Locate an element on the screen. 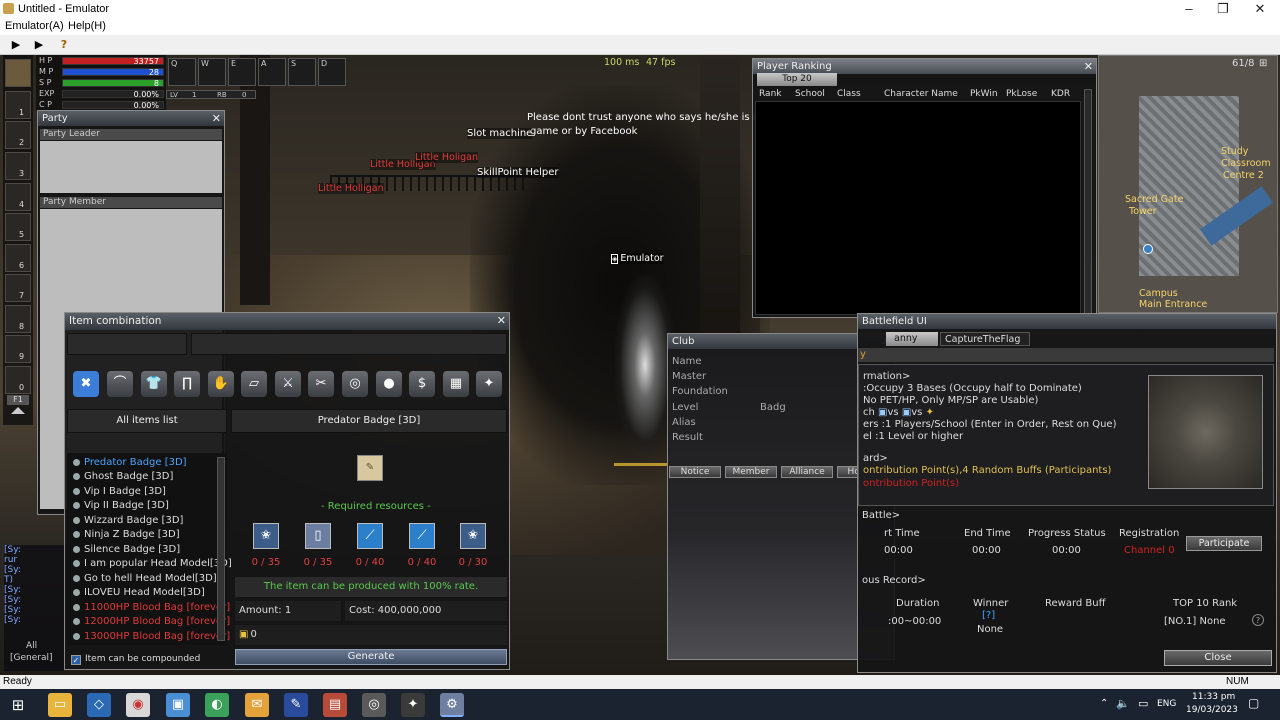  player-name: Little Holligan is located at coordinates (351, 188).